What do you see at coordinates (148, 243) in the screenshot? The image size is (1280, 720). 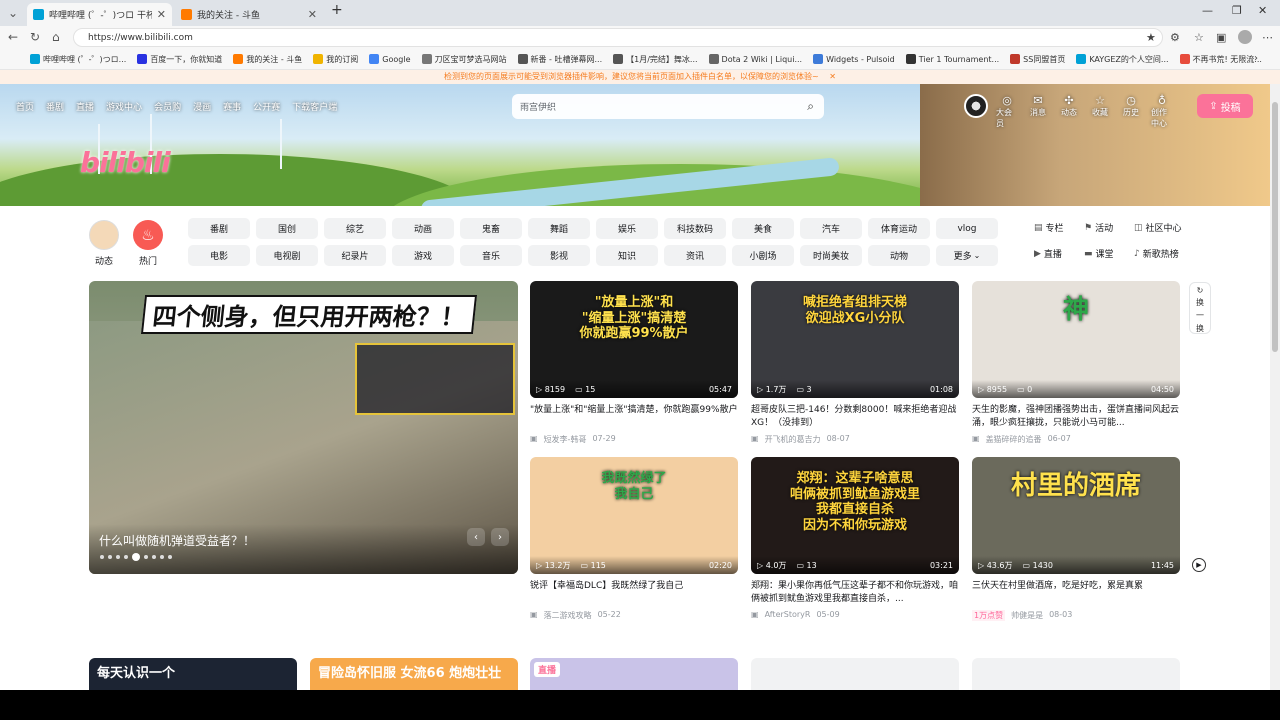 I see `entry-hot: ♨ 热门` at bounding box center [148, 243].